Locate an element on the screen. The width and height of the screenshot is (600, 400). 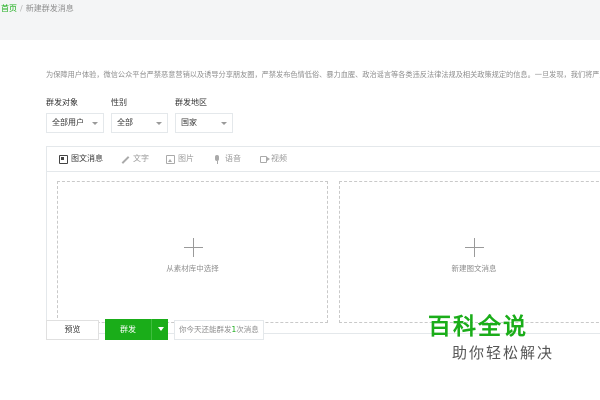
send-quota-info: 你今天还能群发1次消息 is located at coordinates (219, 330).